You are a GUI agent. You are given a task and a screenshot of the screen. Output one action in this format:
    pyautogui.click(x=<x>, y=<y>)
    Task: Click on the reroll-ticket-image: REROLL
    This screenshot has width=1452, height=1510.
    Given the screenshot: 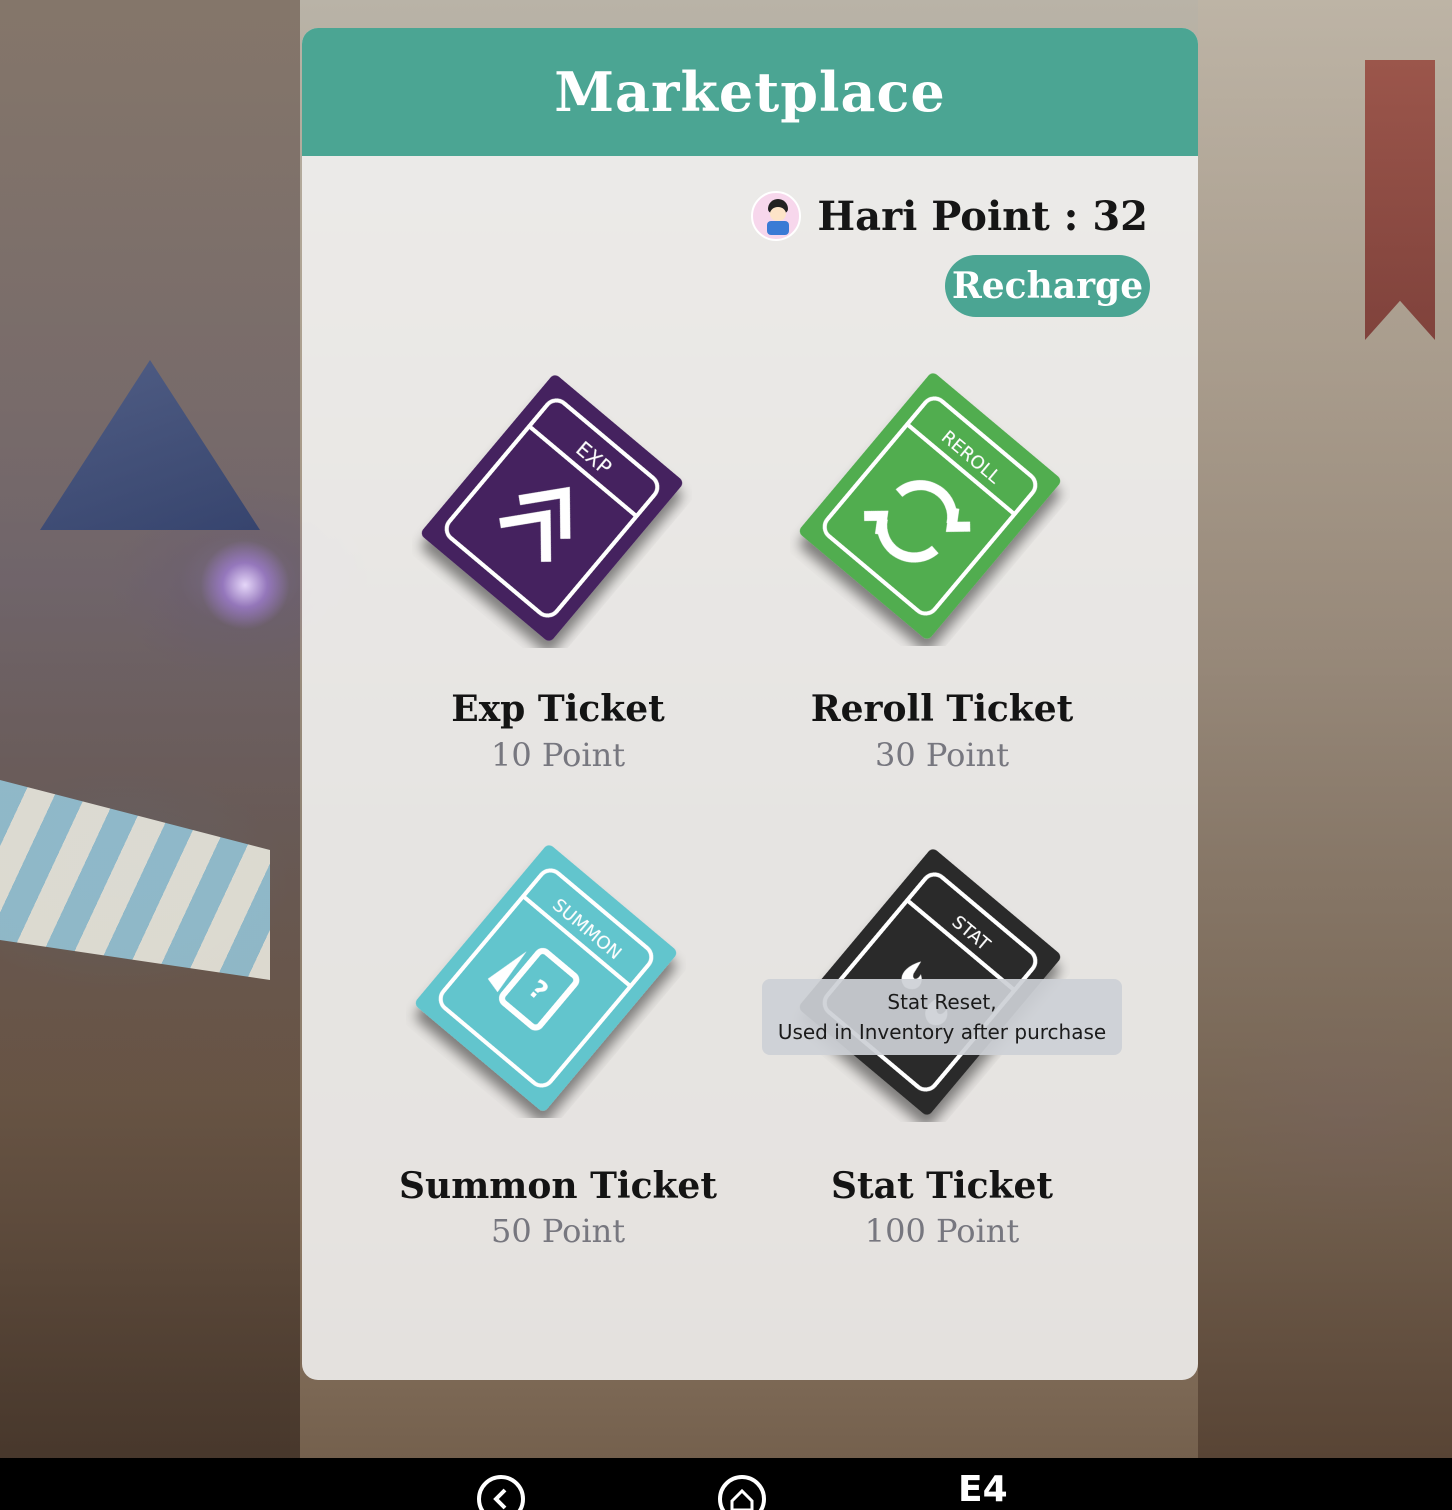 What is the action you would take?
    pyautogui.click(x=930, y=506)
    